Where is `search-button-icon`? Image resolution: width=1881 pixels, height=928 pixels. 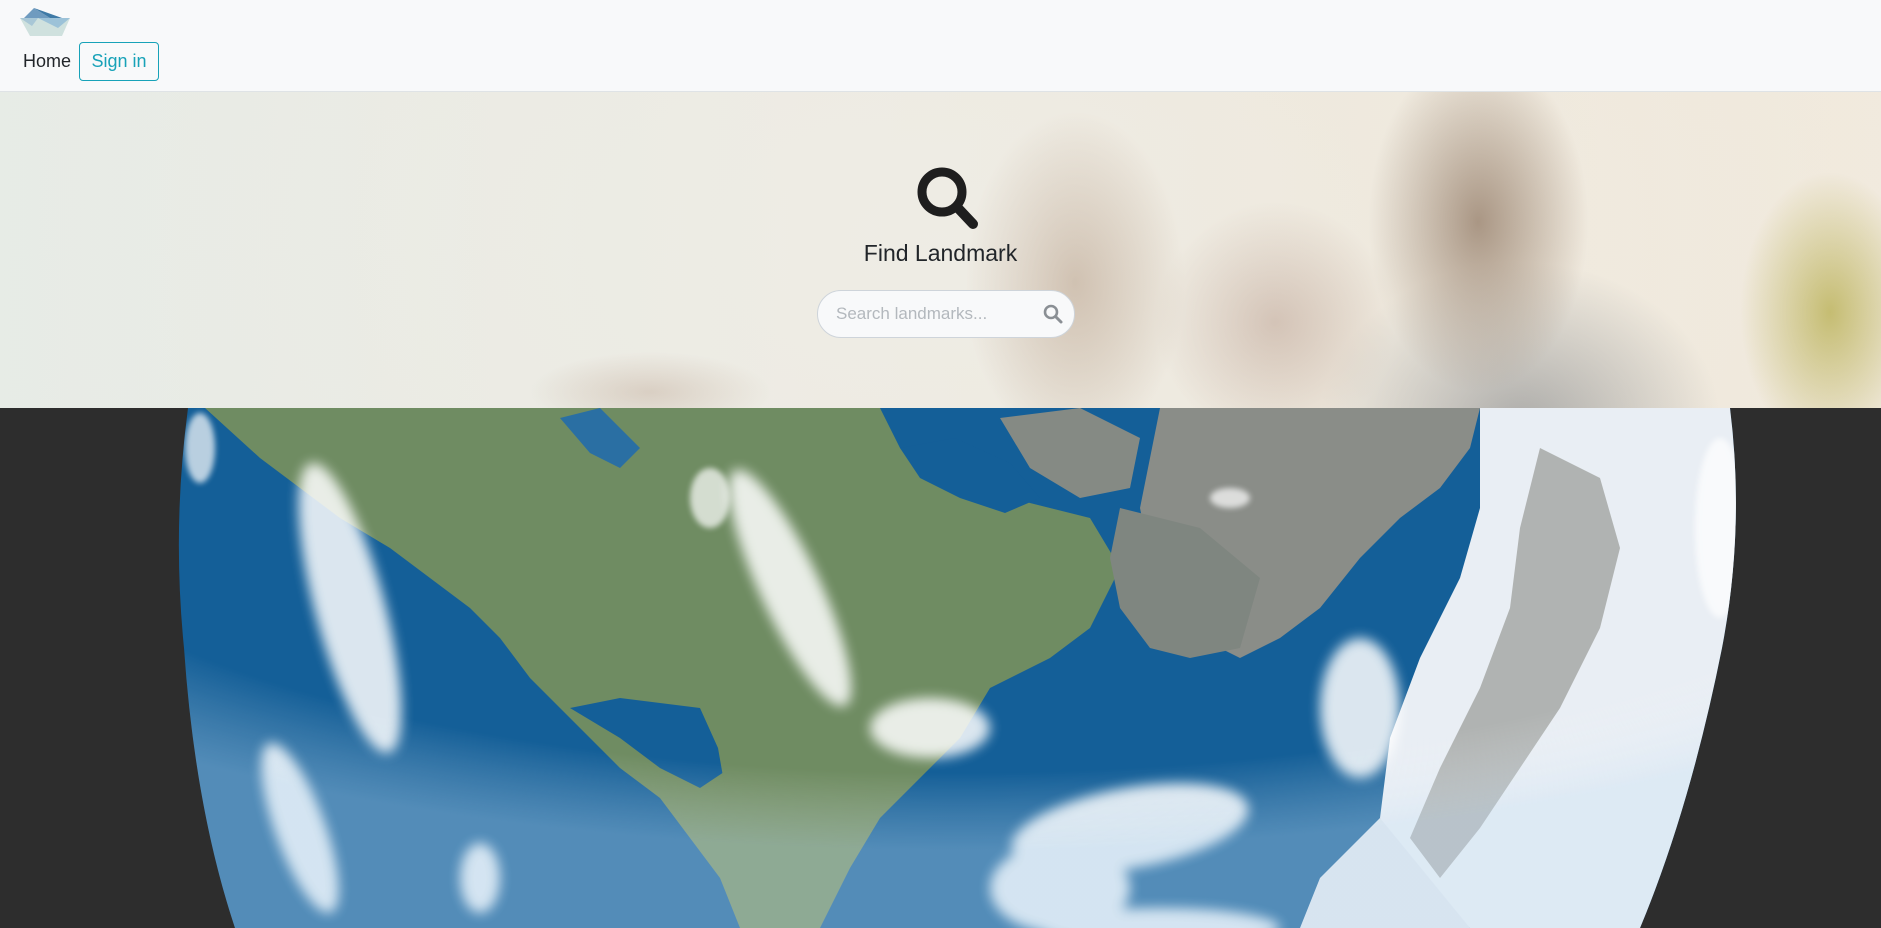
search-button-icon is located at coordinates (1053, 314).